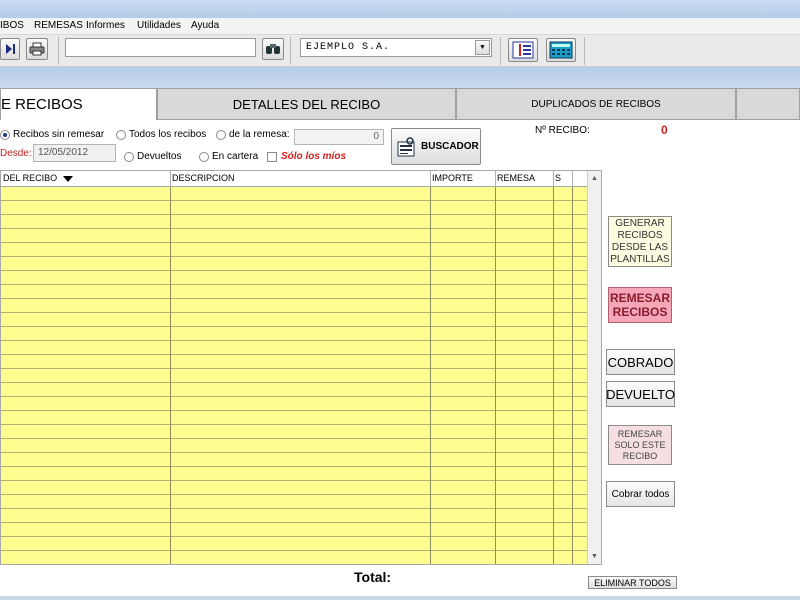 Image resolution: width=800 pixels, height=600 pixels. I want to click on column-label: DEL RECIBO, so click(30, 178).